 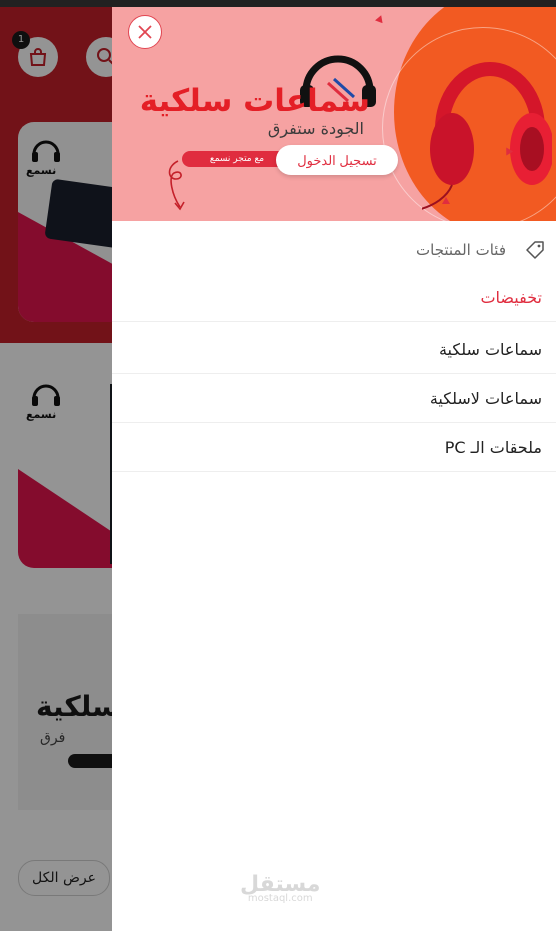 I want to click on arrow-doodle-icon, so click(x=176, y=185).